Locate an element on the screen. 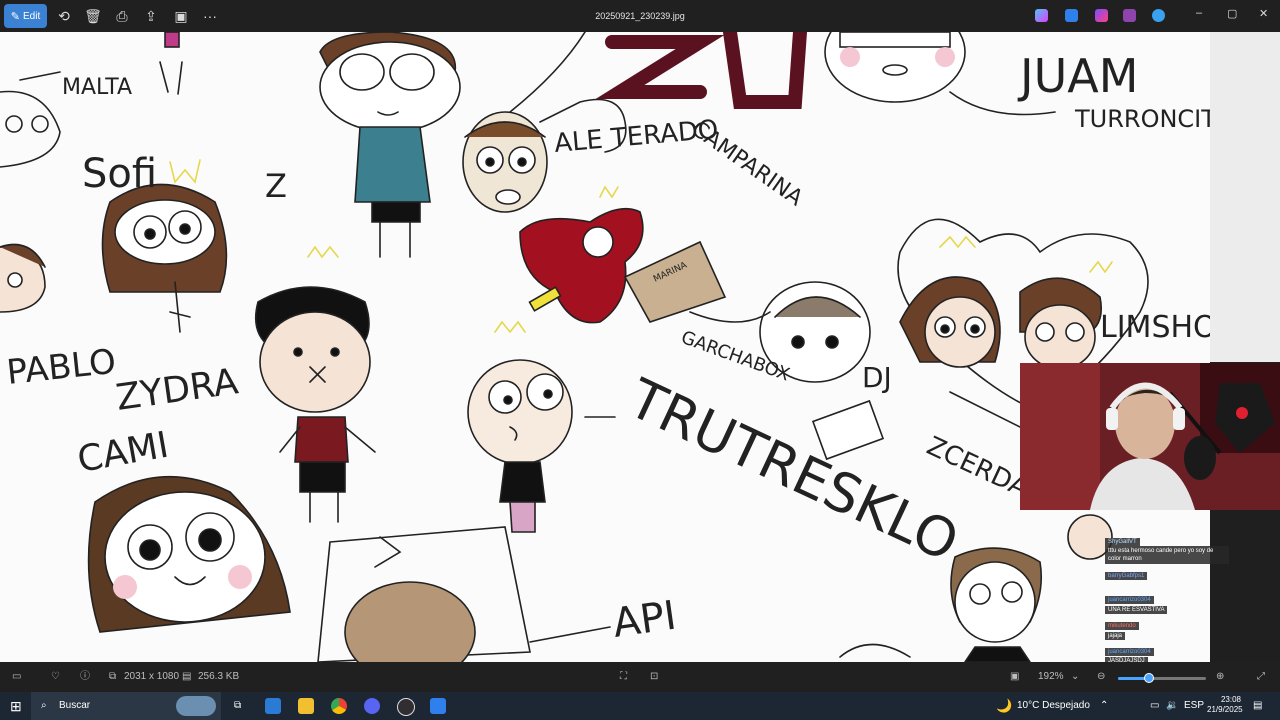 The height and width of the screenshot is (720, 1280). label-limsho: LIMSHO is located at coordinates (1155, 327).